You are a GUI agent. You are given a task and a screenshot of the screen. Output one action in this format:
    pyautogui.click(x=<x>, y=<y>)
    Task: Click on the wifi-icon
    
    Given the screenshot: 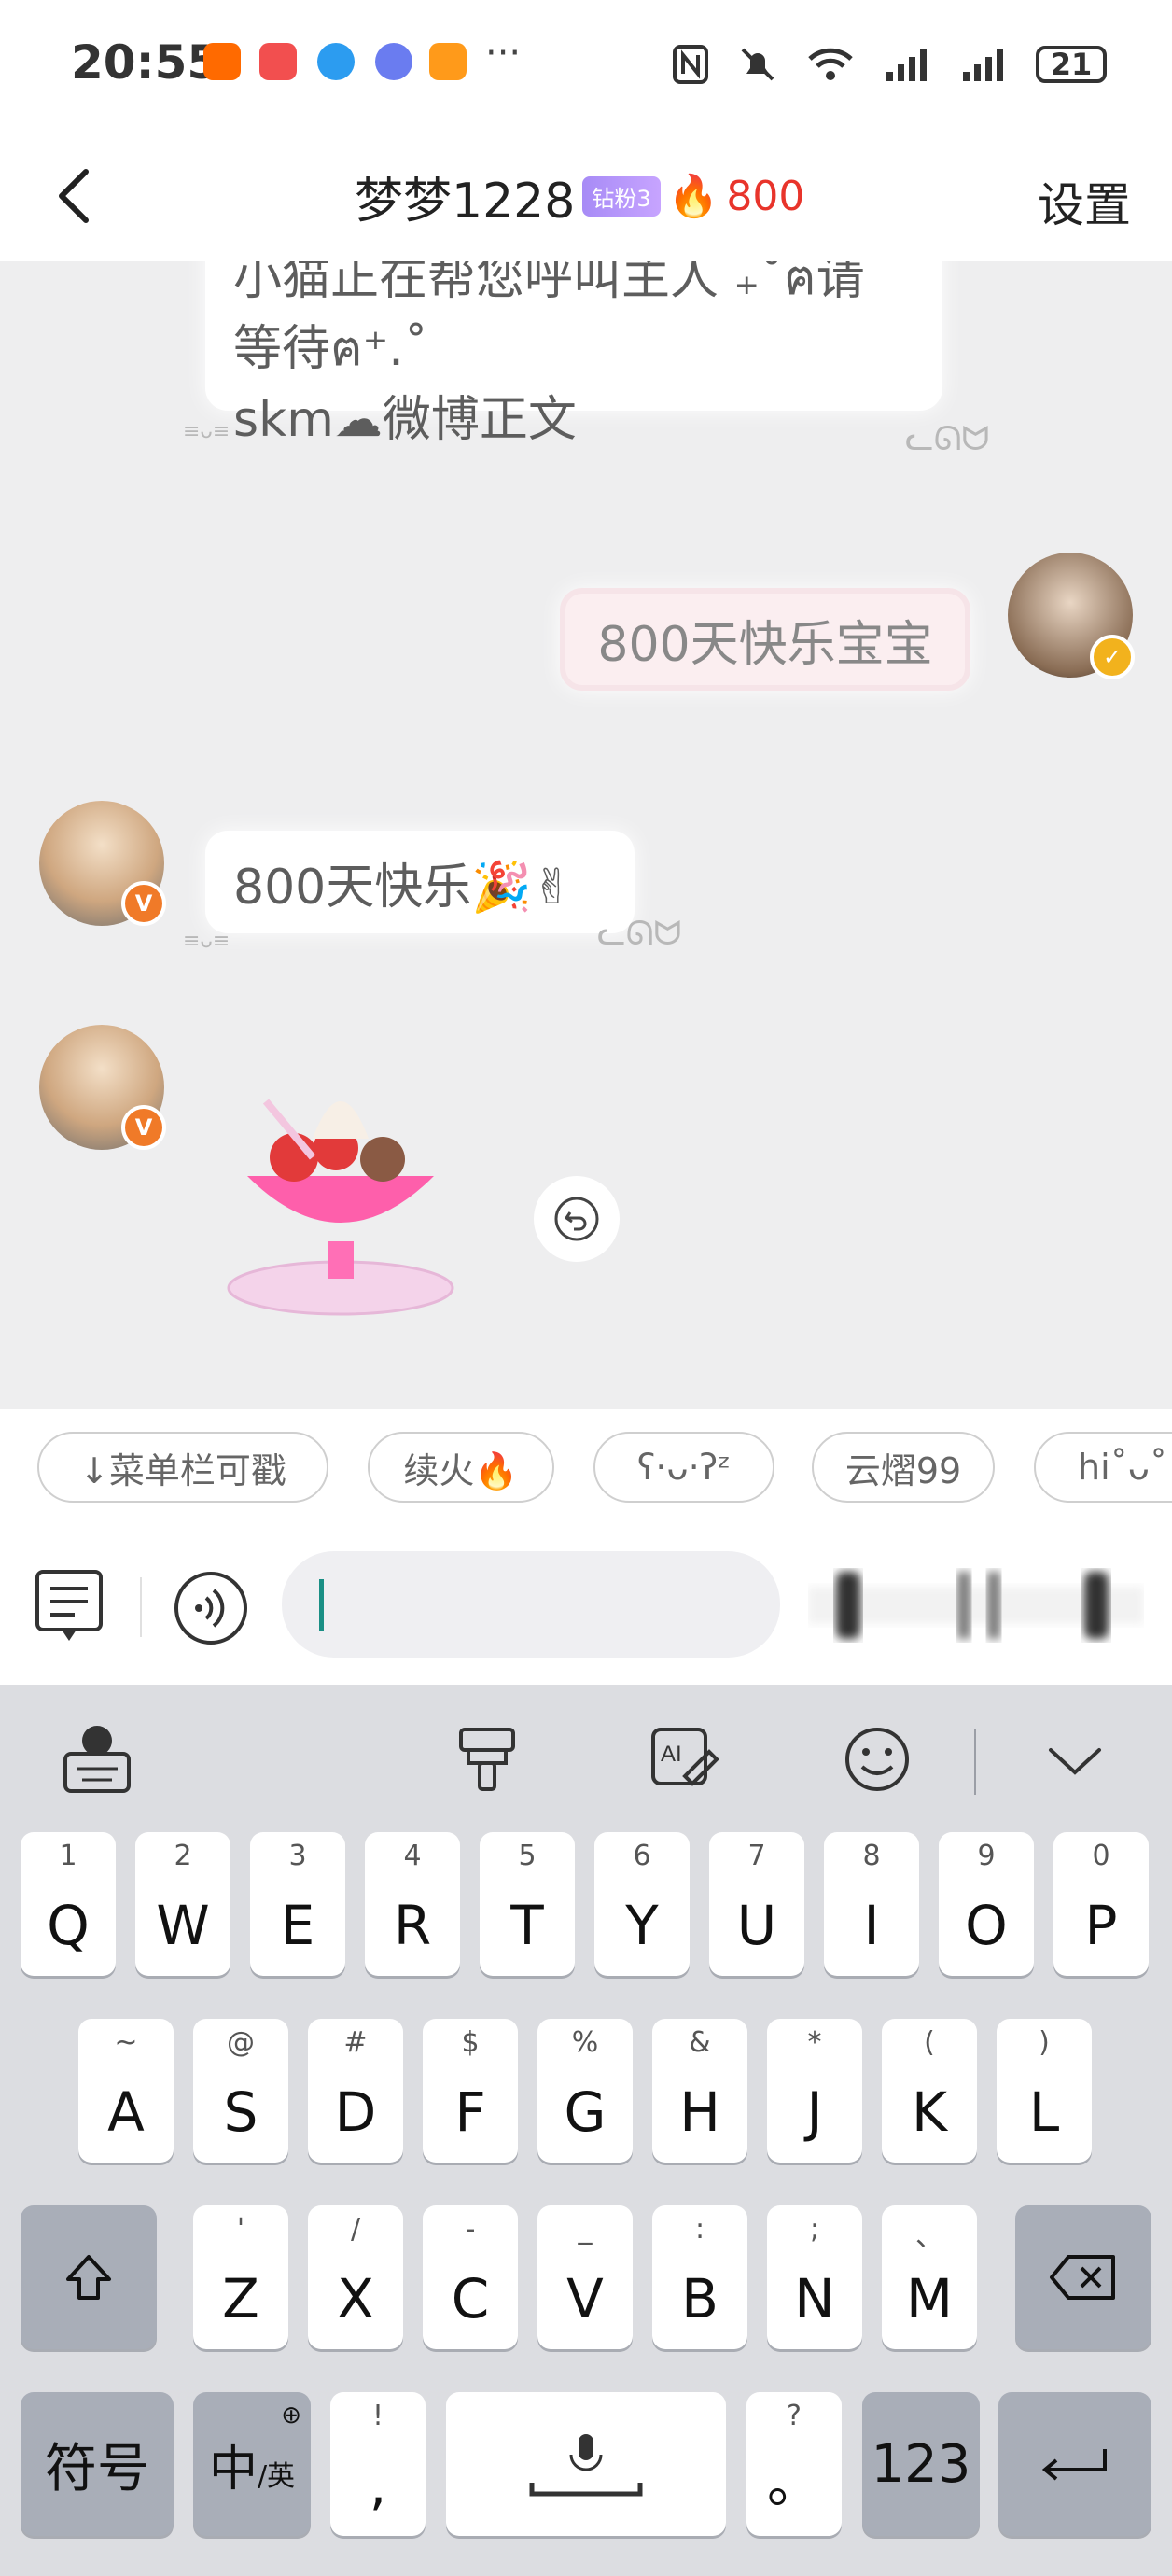 What is the action you would take?
    pyautogui.click(x=830, y=64)
    